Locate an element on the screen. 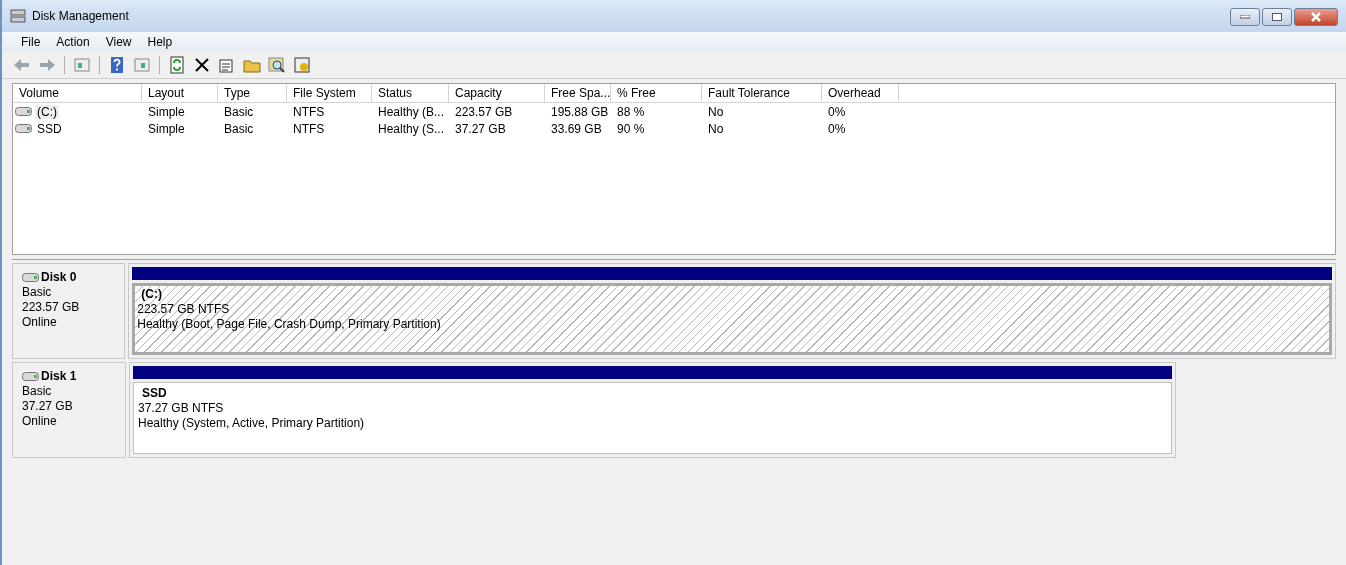 The image size is (1346, 565). table-cell: (C:) is located at coordinates (47, 111).